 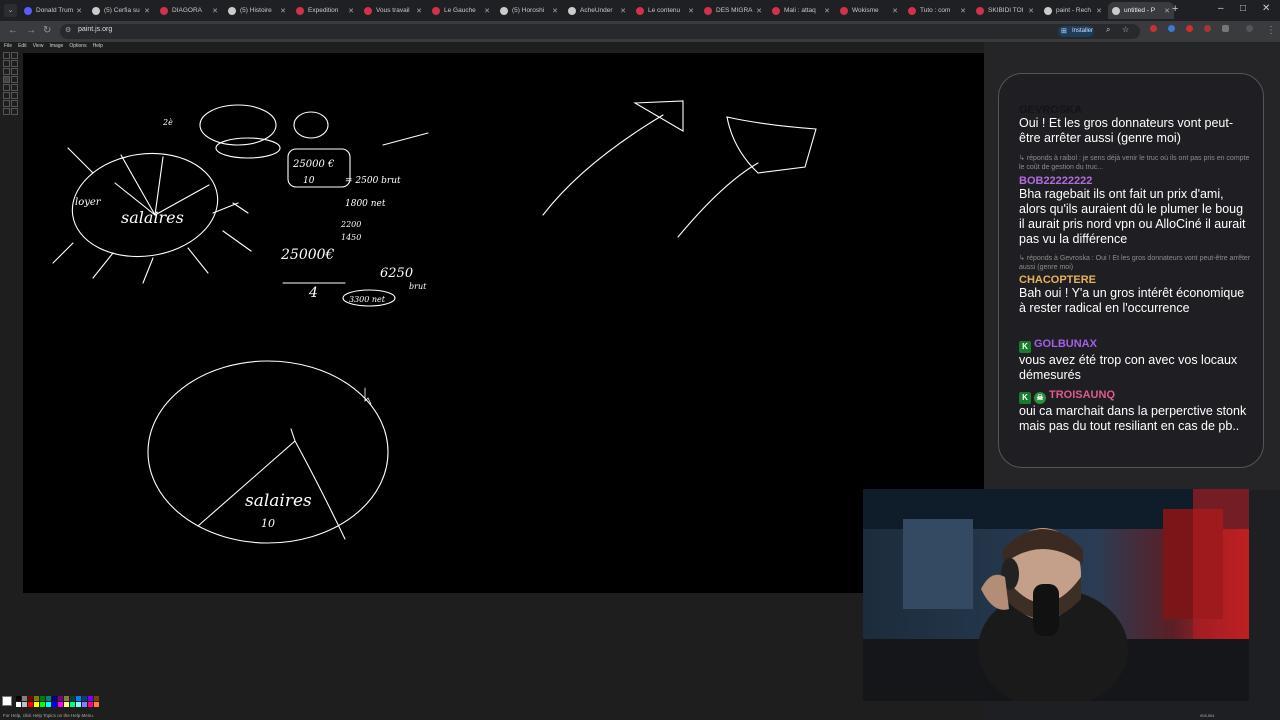 What do you see at coordinates (6, 63) in the screenshot?
I see `eraser-tool` at bounding box center [6, 63].